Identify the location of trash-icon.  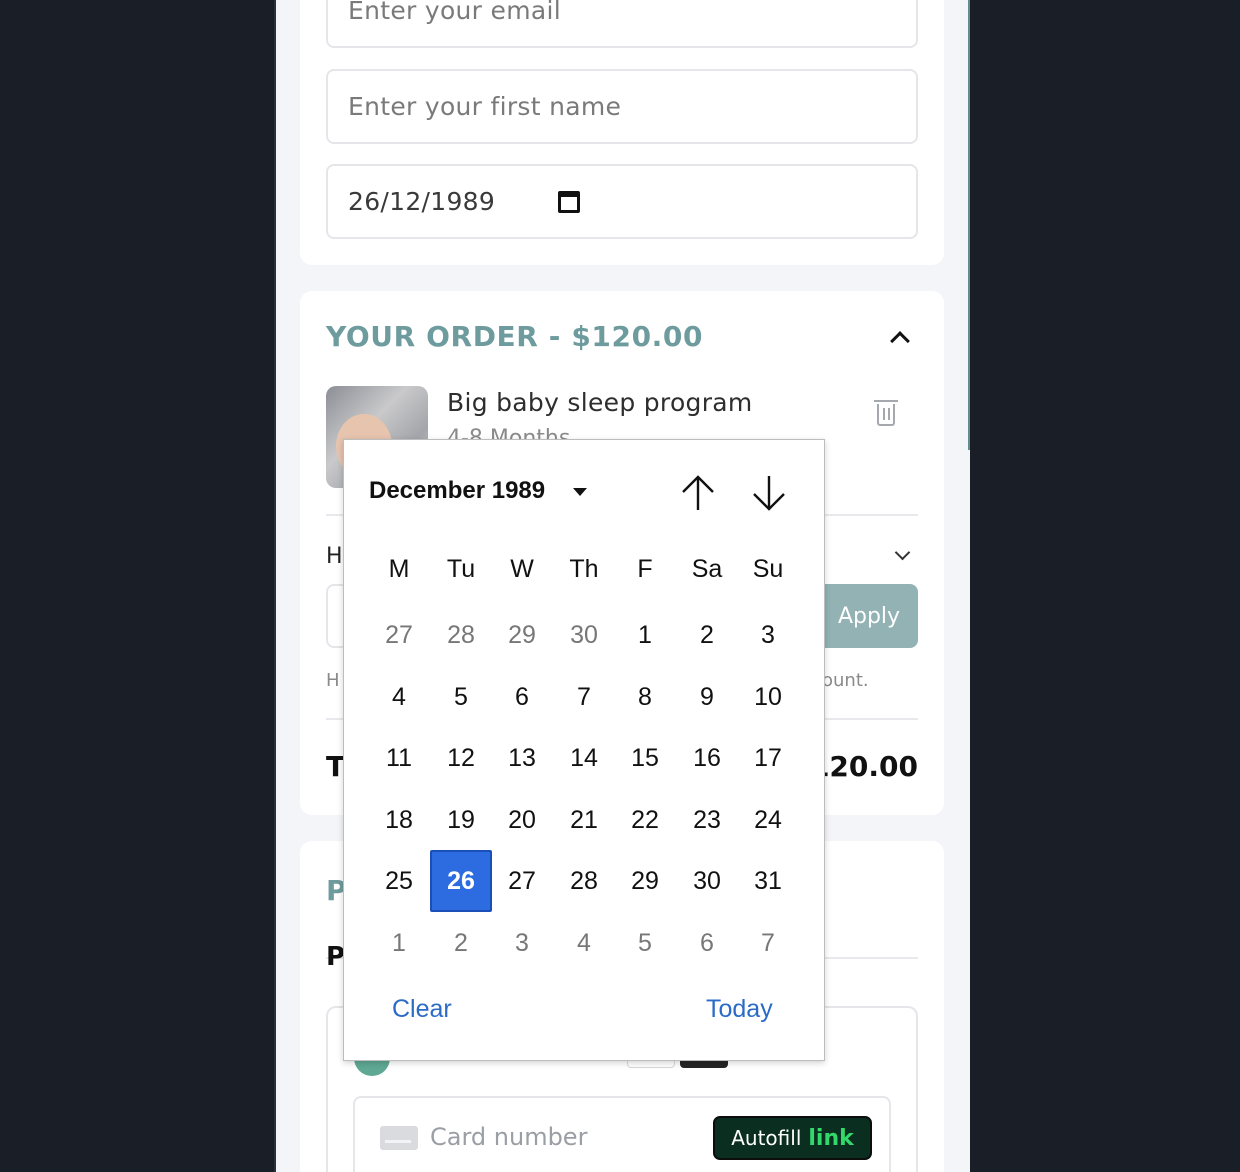
(886, 413).